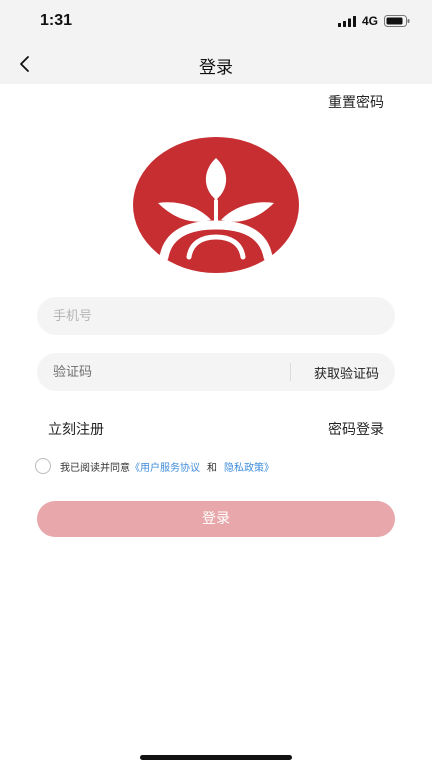 Image resolution: width=432 pixels, height=768 pixels. I want to click on agreement-checkbox, so click(43, 466).